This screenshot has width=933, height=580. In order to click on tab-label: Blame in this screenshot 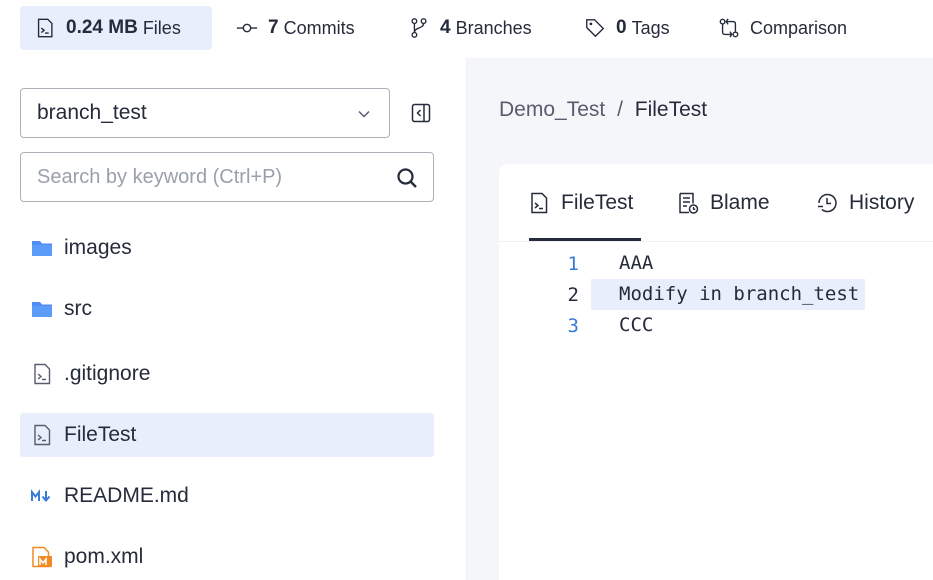, I will do `click(740, 202)`.